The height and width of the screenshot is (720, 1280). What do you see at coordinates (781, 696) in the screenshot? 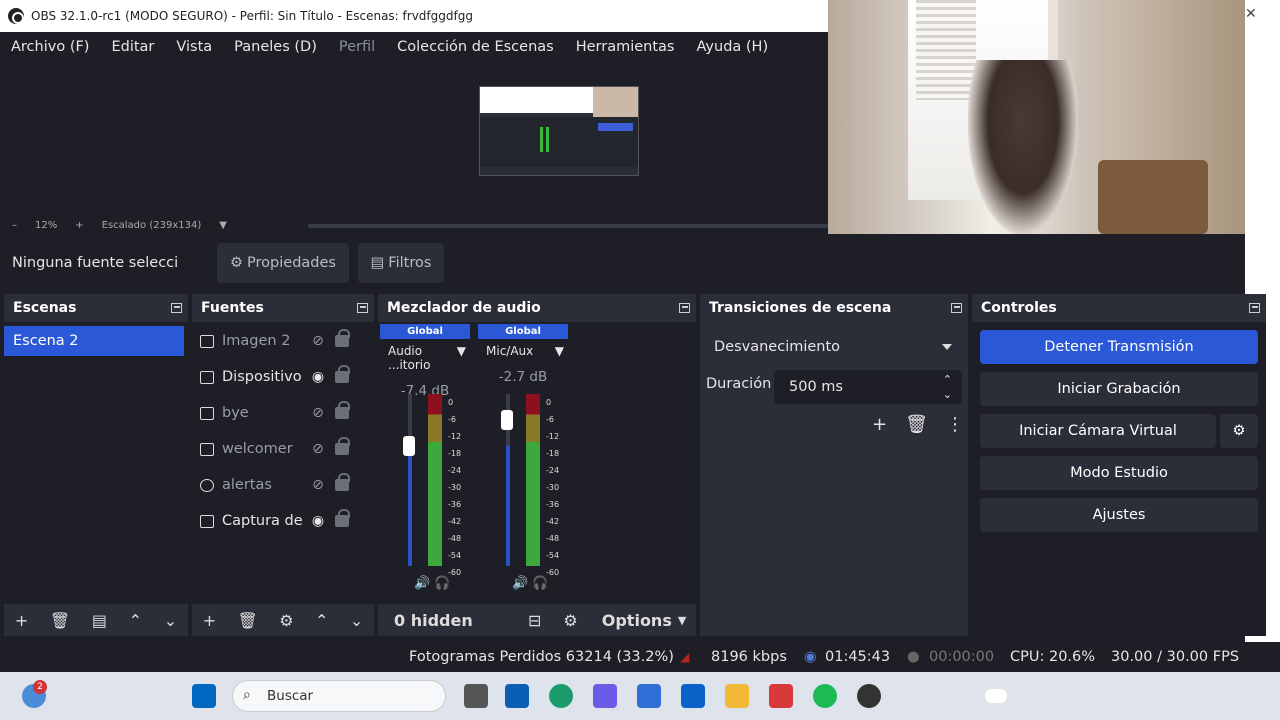
I see `app-icon` at bounding box center [781, 696].